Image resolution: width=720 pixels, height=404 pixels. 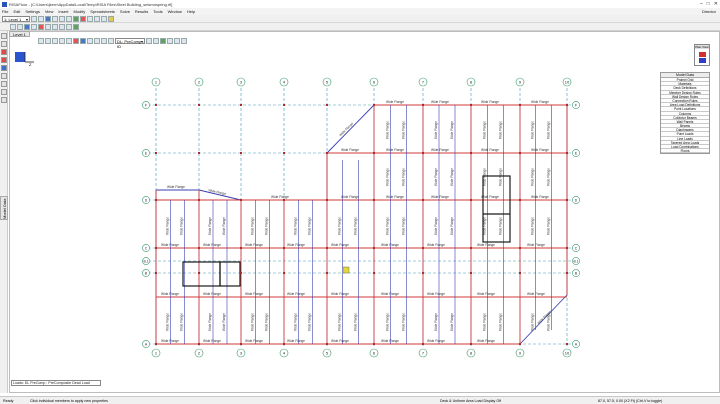 What do you see at coordinates (702, 47) in the screenshot?
I see `legend-header: Plan View` at bounding box center [702, 47].